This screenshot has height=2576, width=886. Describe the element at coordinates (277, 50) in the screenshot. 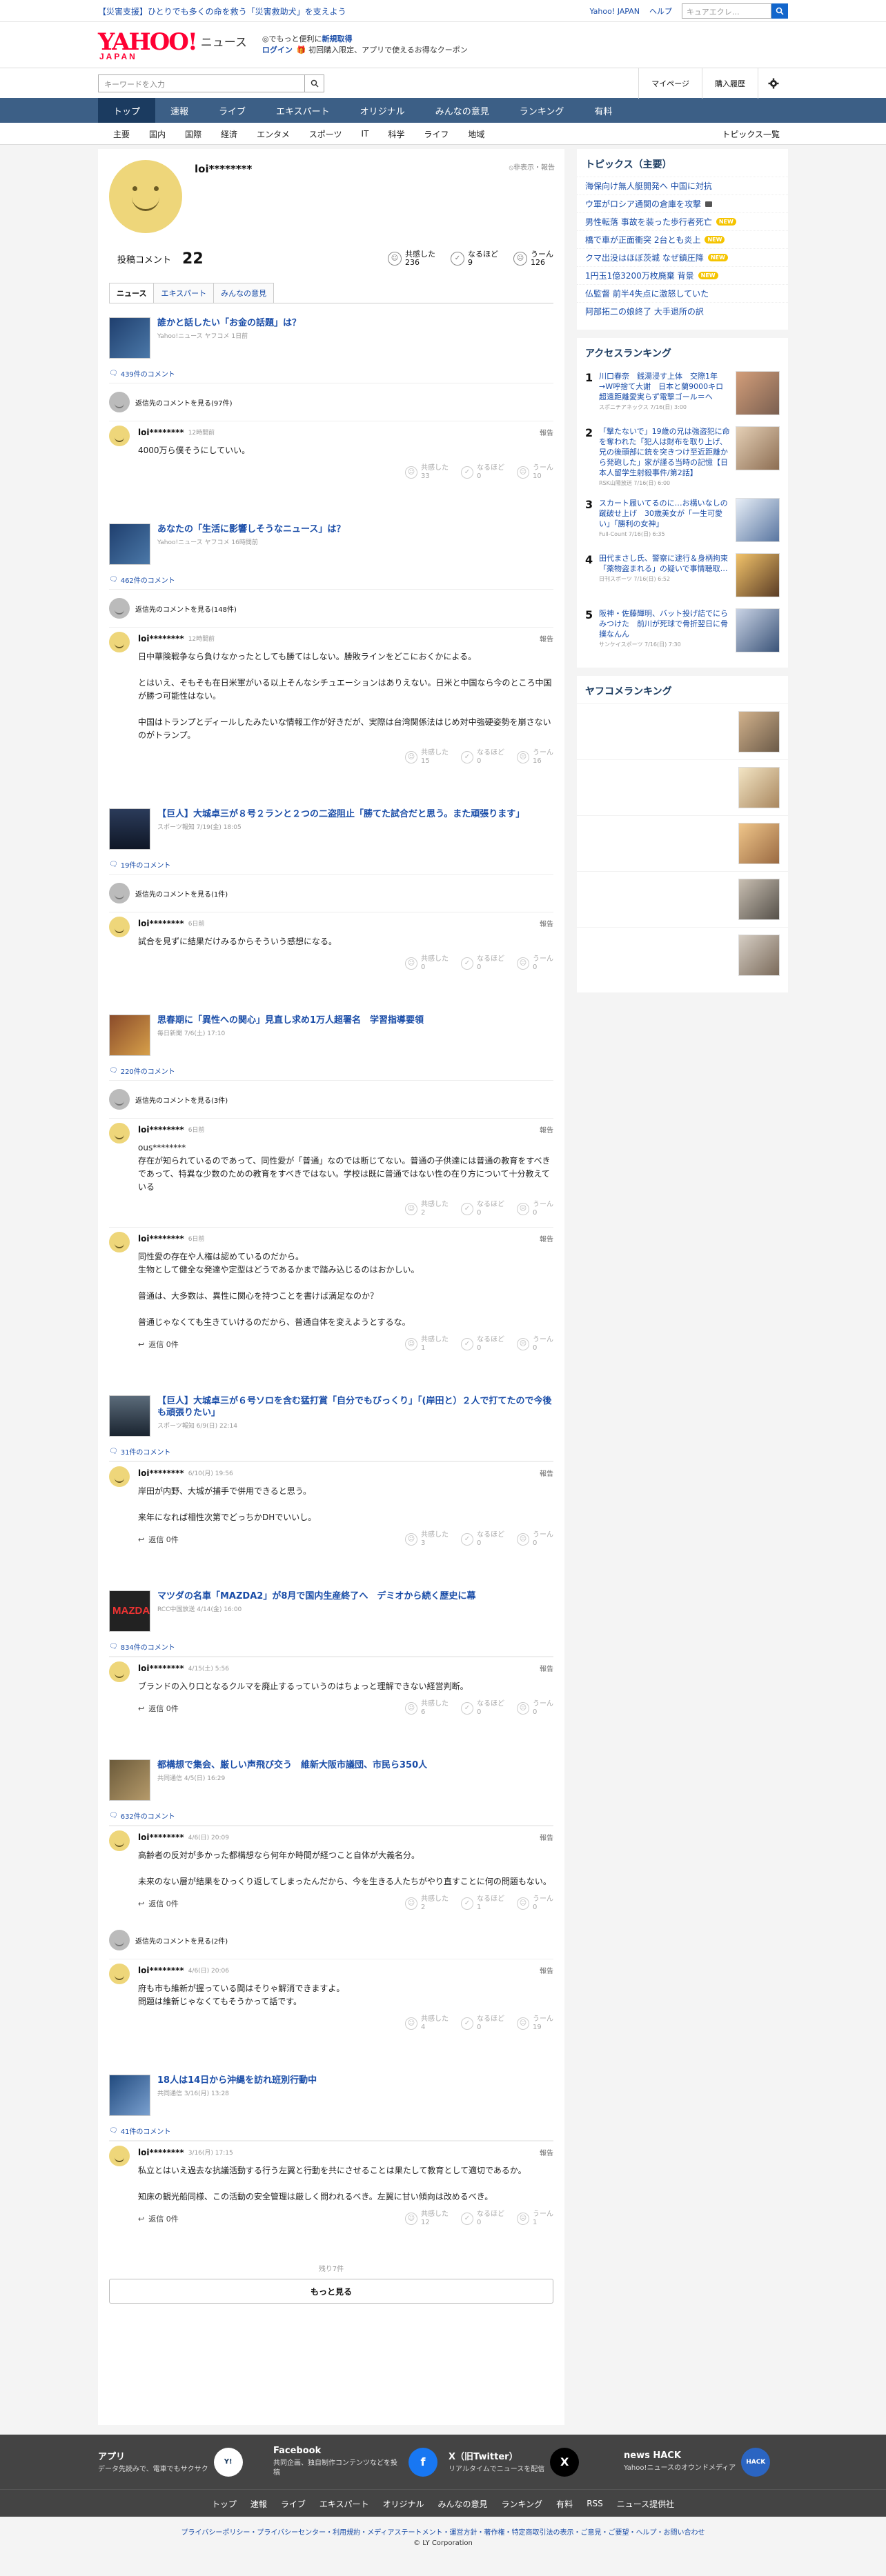

I see `login-link: ログイン` at that location.